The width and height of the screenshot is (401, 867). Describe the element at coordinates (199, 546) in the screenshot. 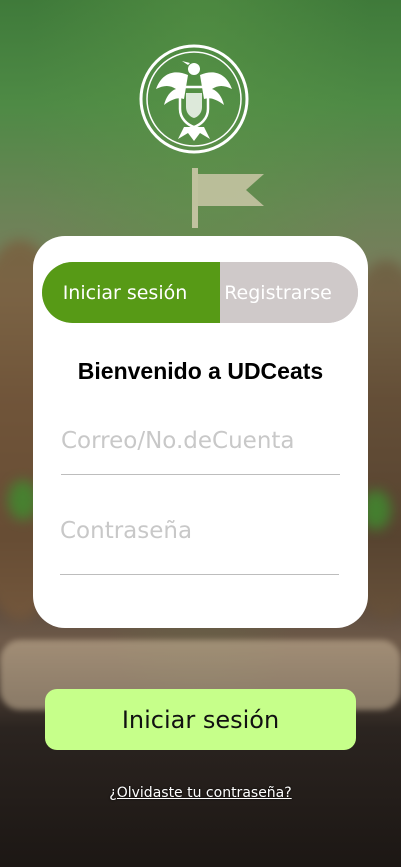

I see `password-field` at that location.